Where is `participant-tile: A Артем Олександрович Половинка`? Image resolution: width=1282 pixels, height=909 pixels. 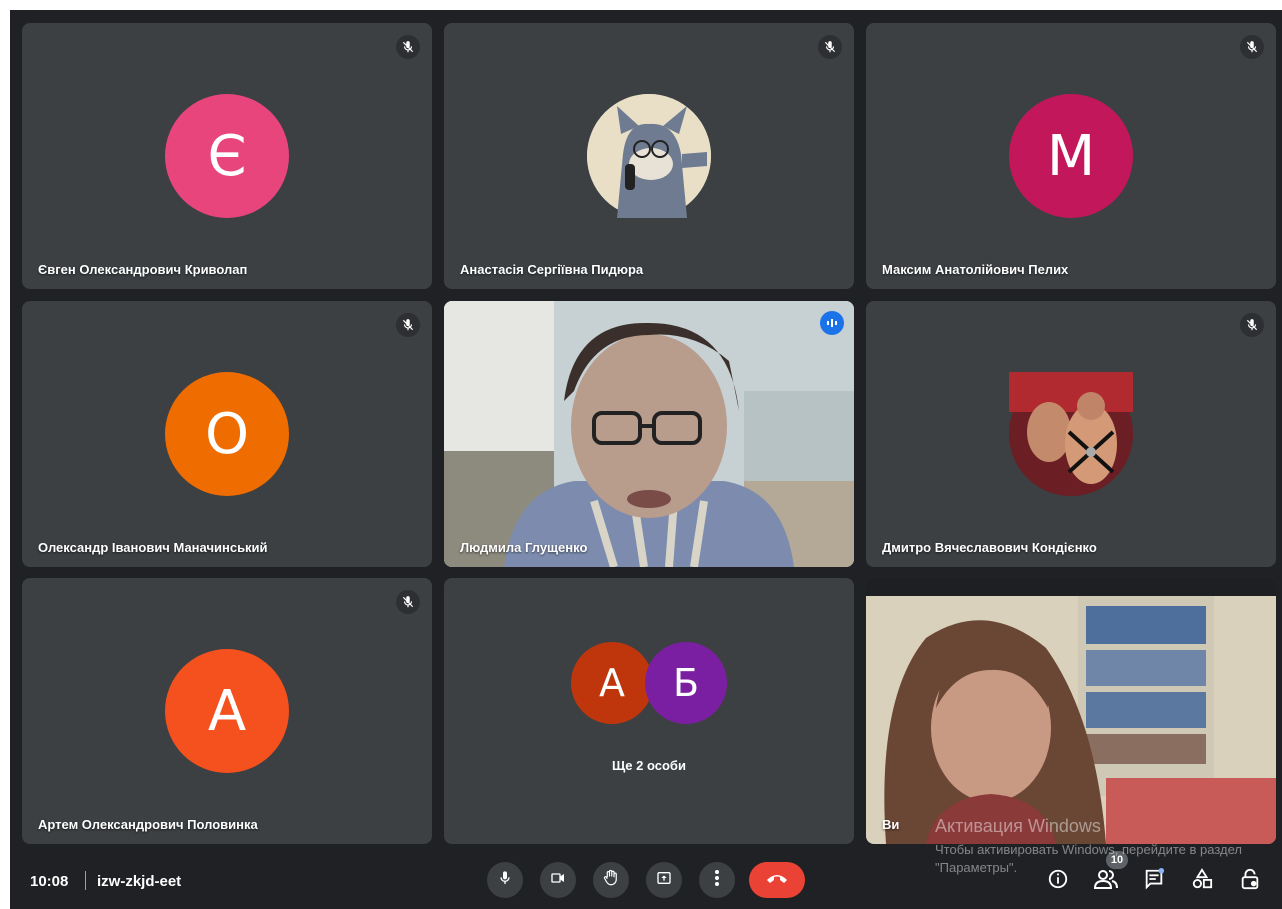 participant-tile: A Артем Олександрович Половинка is located at coordinates (227, 711).